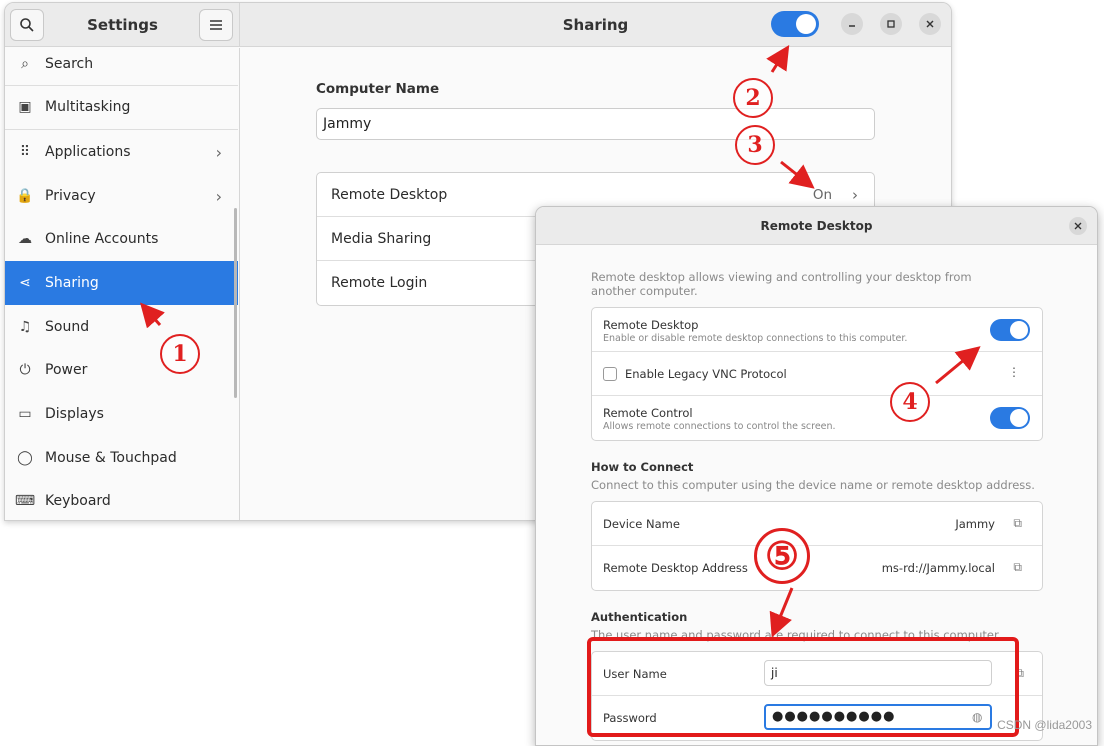 The width and height of the screenshot is (1104, 746). I want to click on sidebar-item-applications: ⠿ Applications ›, so click(121, 152).